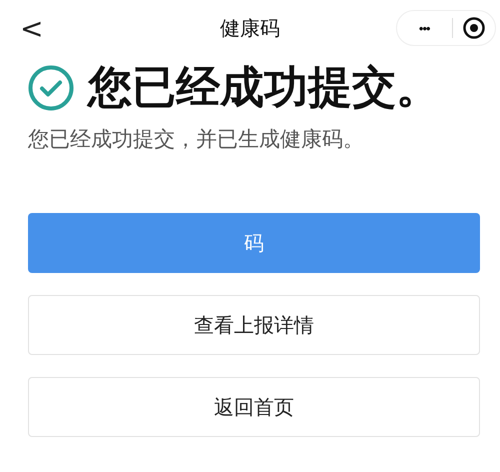 The height and width of the screenshot is (472, 500). I want to click on page-title: 健康码, so click(250, 28).